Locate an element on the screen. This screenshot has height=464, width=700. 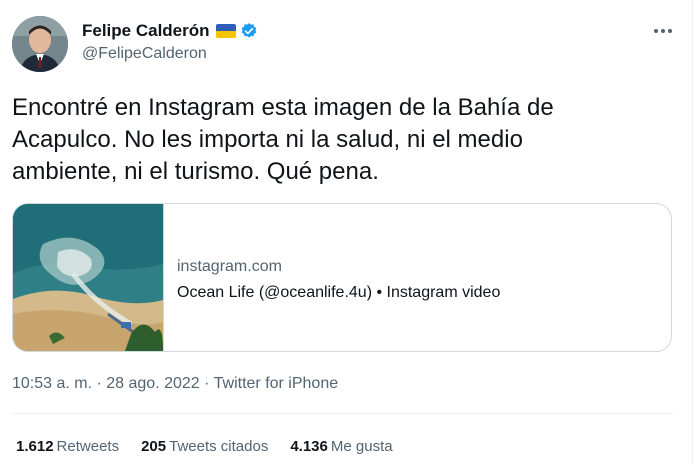
likes-stat: 4.136 Me gusta is located at coordinates (341, 446).